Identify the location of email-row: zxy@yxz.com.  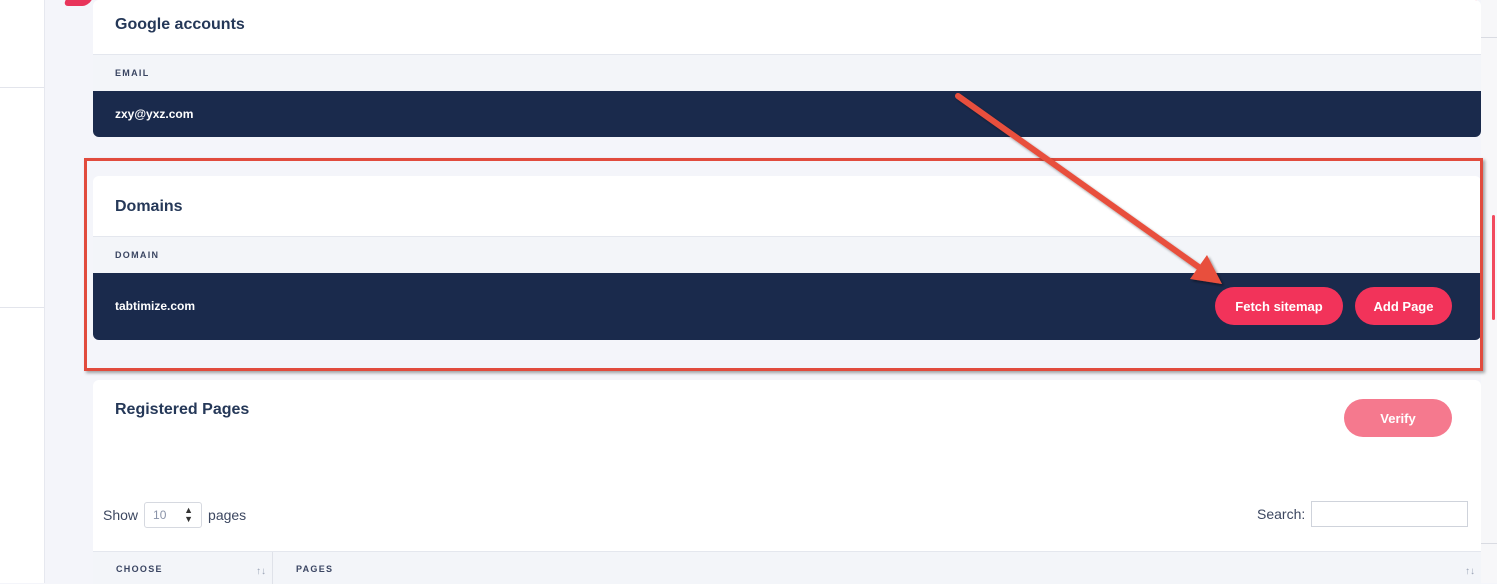
(787, 114).